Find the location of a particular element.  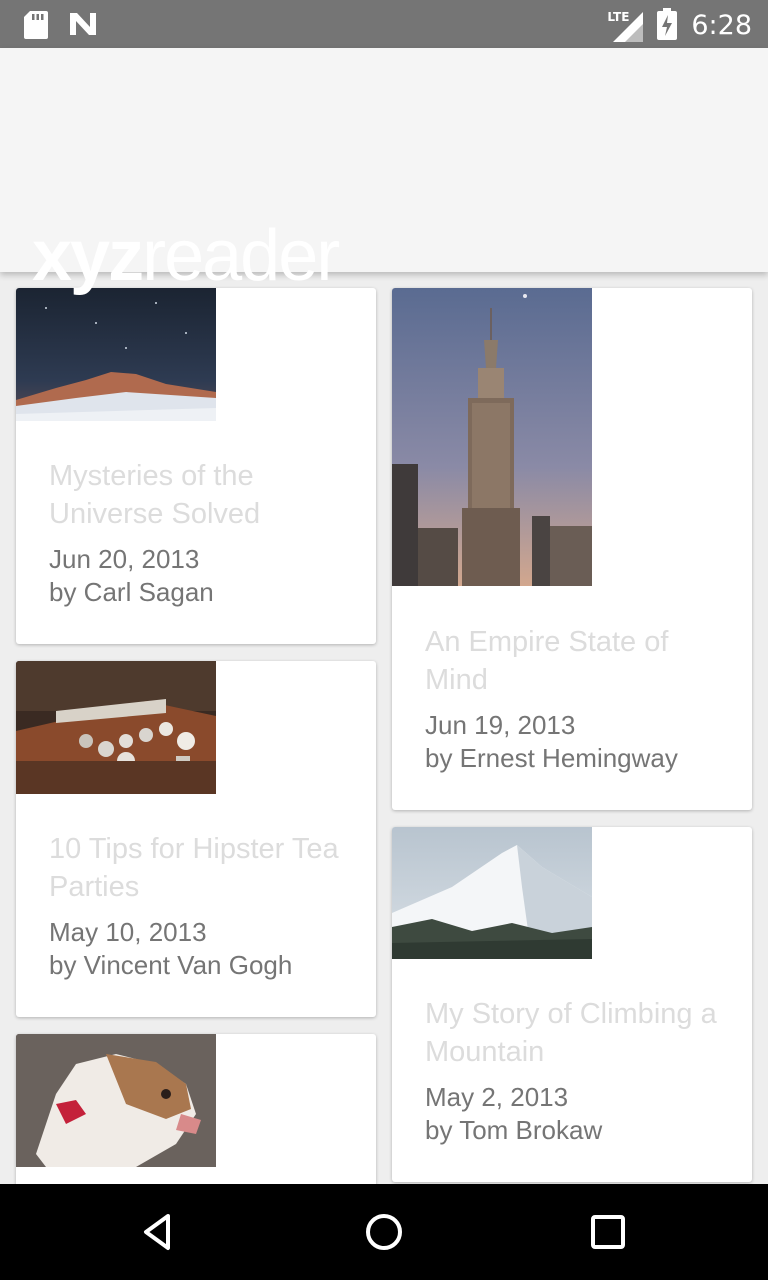

tea-cups-table-photo is located at coordinates (116, 727).